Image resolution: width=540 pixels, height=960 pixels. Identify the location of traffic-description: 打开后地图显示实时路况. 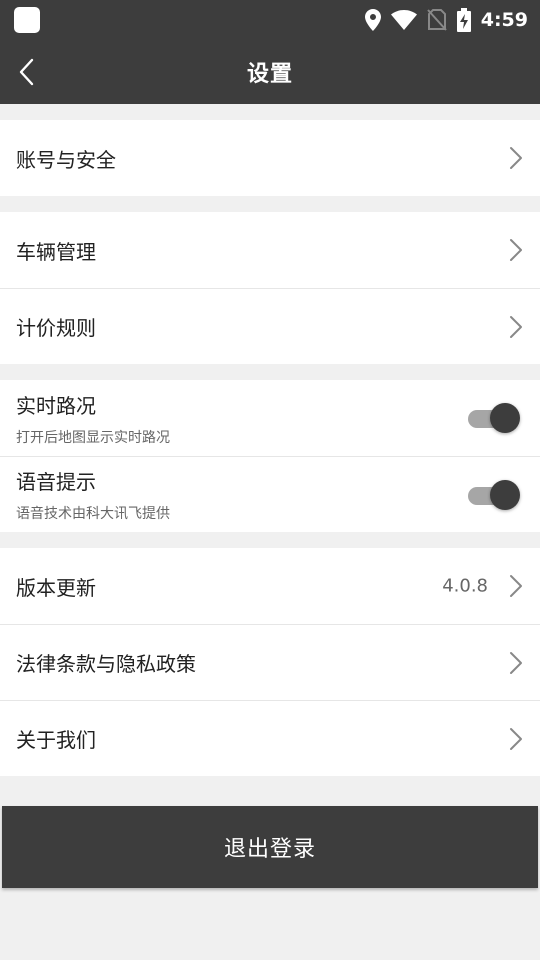
(93, 437).